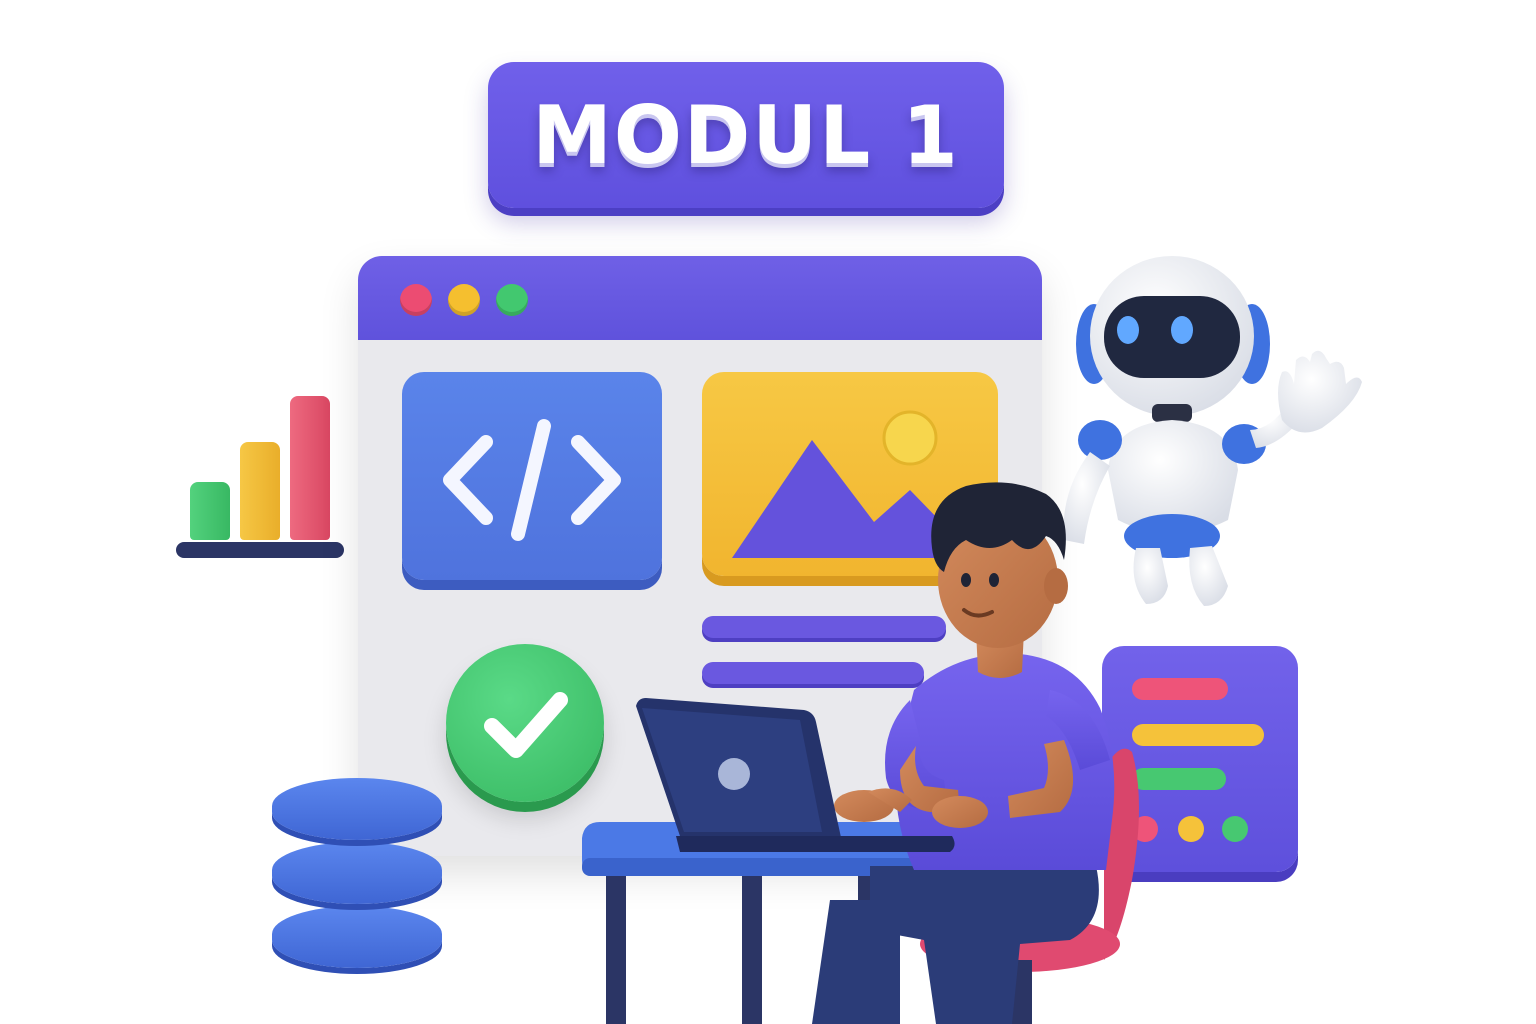 This screenshot has width=1536, height=1024. Describe the element at coordinates (734, 774) in the screenshot. I see `laptop-logo` at that location.